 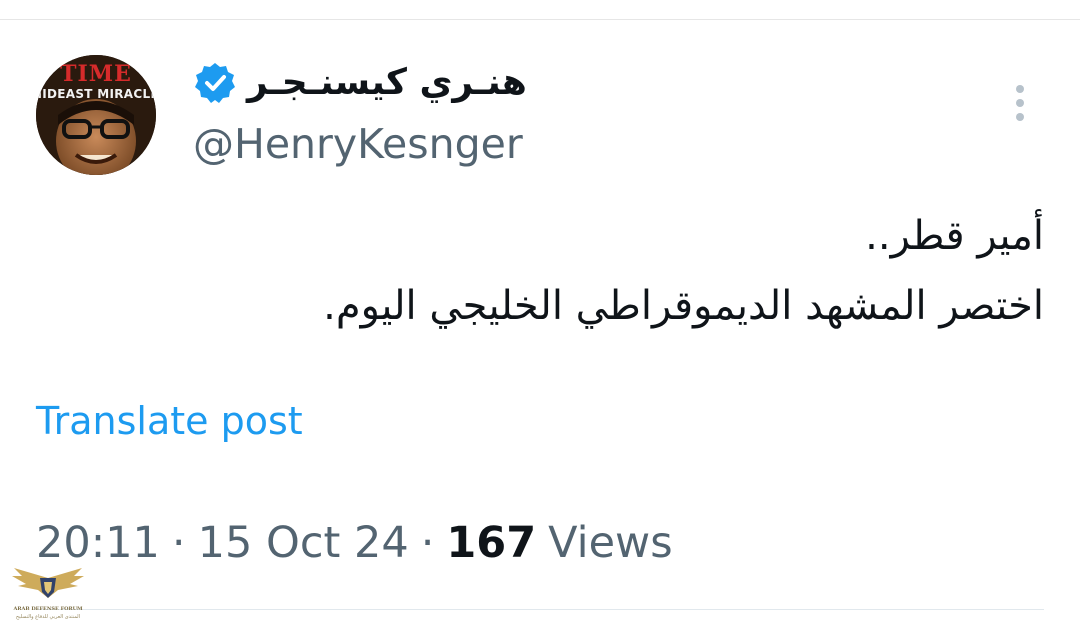 What do you see at coordinates (1020, 89) in the screenshot?
I see `more-vertical-icon` at bounding box center [1020, 89].